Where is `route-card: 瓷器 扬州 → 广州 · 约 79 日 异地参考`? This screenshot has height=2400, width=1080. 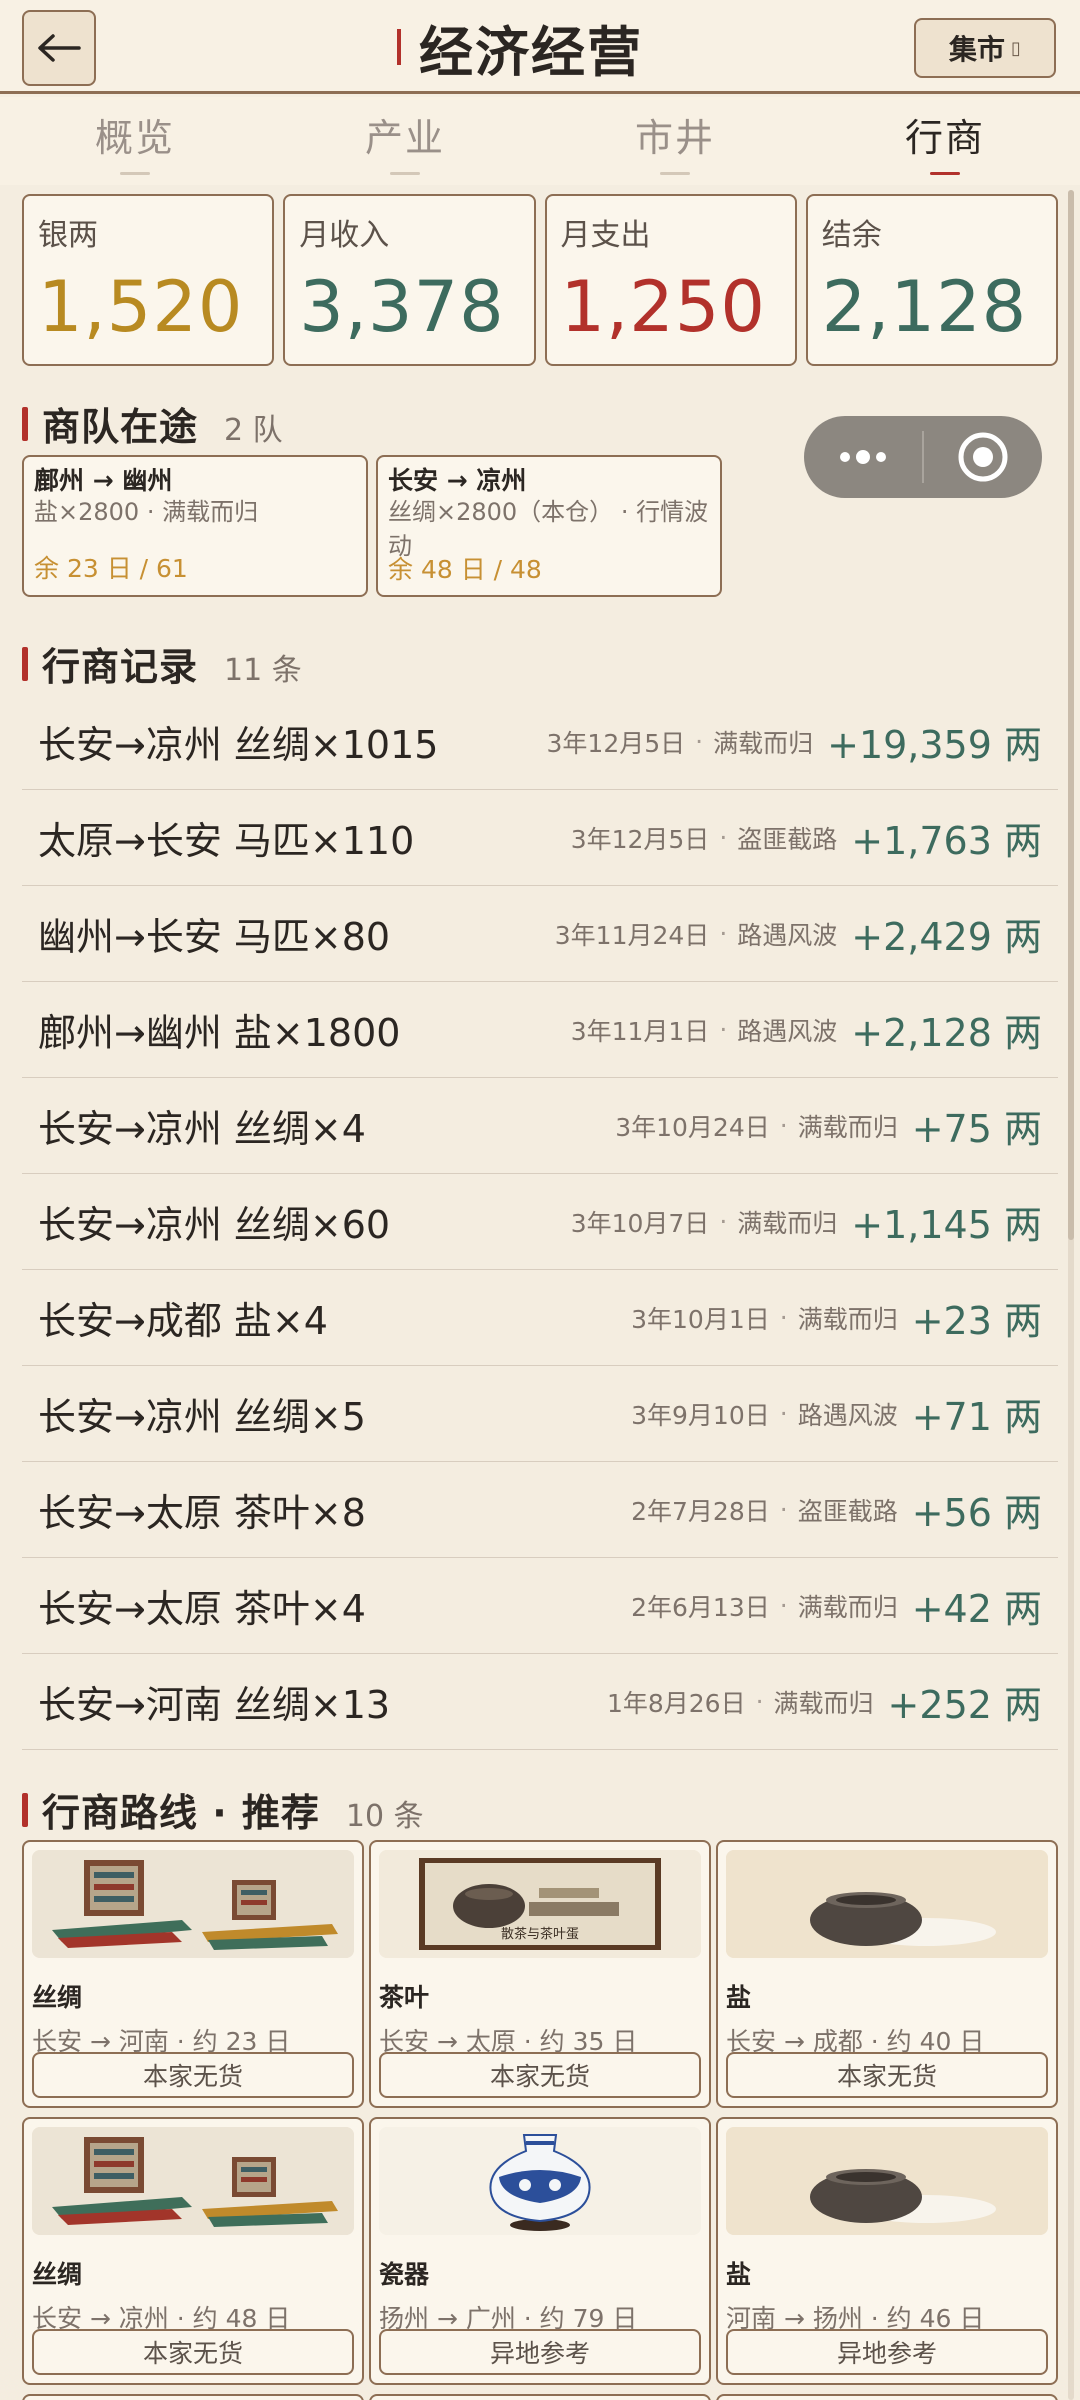
route-card: 瓷器 扬州 → 广州 · 约 79 日 异地参考 is located at coordinates (540, 2251).